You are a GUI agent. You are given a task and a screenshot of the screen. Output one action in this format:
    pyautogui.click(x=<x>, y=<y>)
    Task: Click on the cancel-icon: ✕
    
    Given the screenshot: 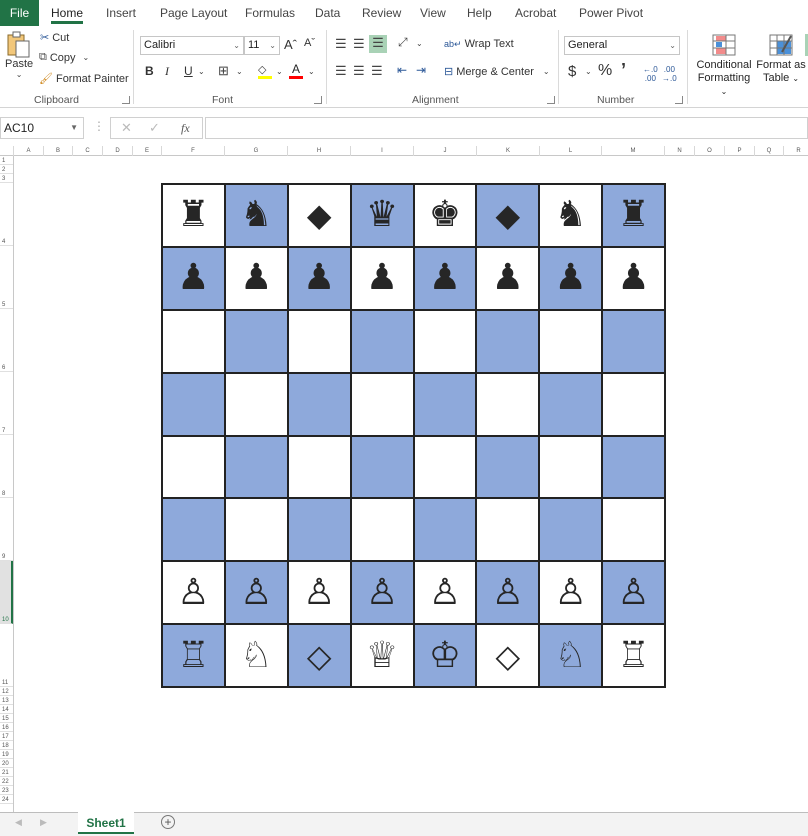 What is the action you would take?
    pyautogui.click(x=126, y=128)
    